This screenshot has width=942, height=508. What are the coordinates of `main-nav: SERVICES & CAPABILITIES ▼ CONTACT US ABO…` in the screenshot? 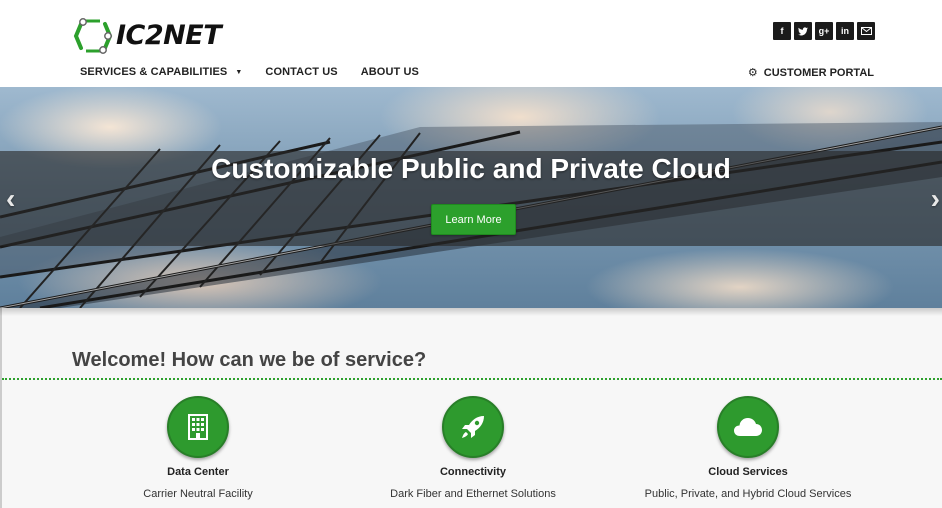 It's located at (261, 72).